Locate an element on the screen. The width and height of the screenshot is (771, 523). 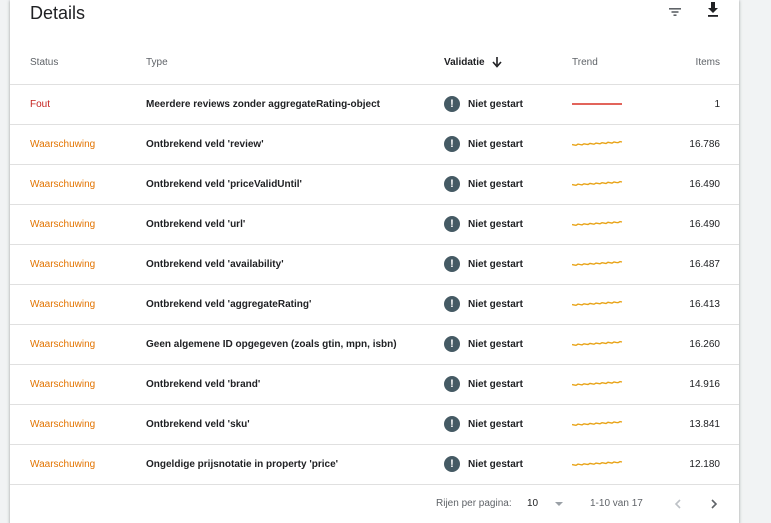
column-header-validation: Validatie is located at coordinates (473, 62).